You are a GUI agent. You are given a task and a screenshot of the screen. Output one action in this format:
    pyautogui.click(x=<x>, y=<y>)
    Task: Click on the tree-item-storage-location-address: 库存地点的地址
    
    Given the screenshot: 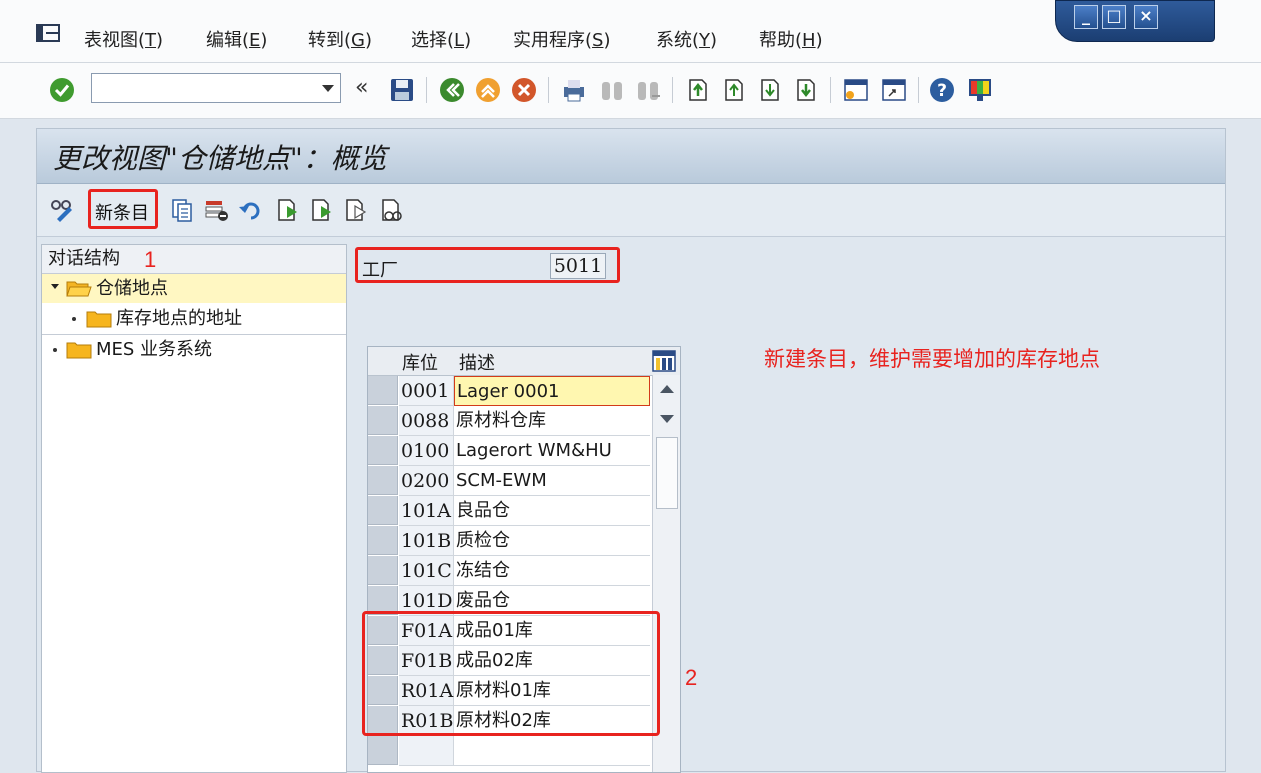 What is the action you would take?
    pyautogui.click(x=194, y=318)
    